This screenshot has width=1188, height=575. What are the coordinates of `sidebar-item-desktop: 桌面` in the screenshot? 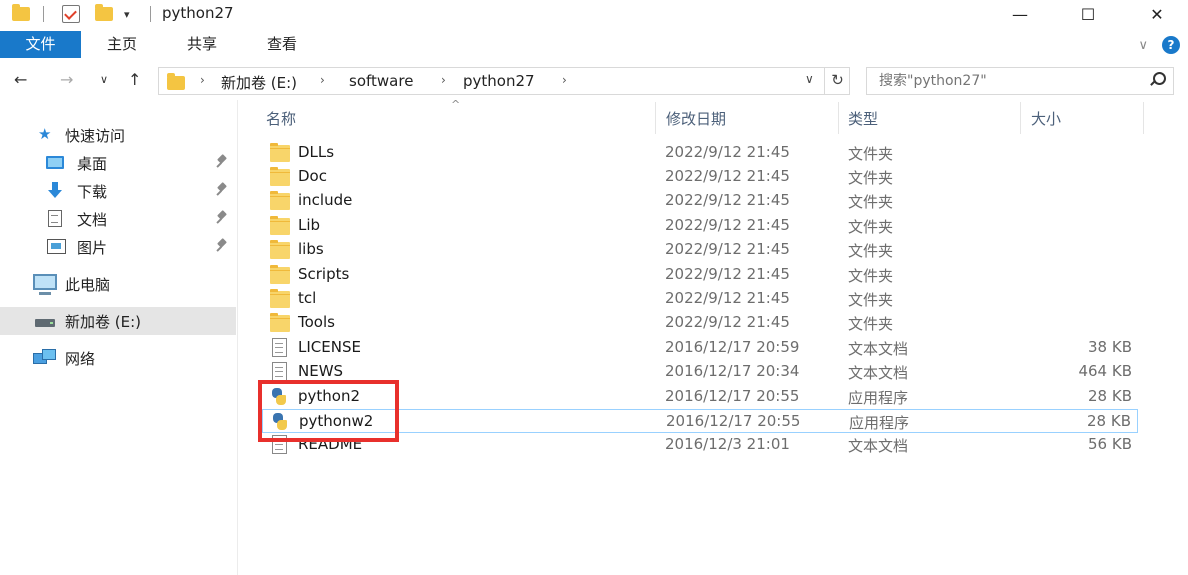 It's located at (118, 163).